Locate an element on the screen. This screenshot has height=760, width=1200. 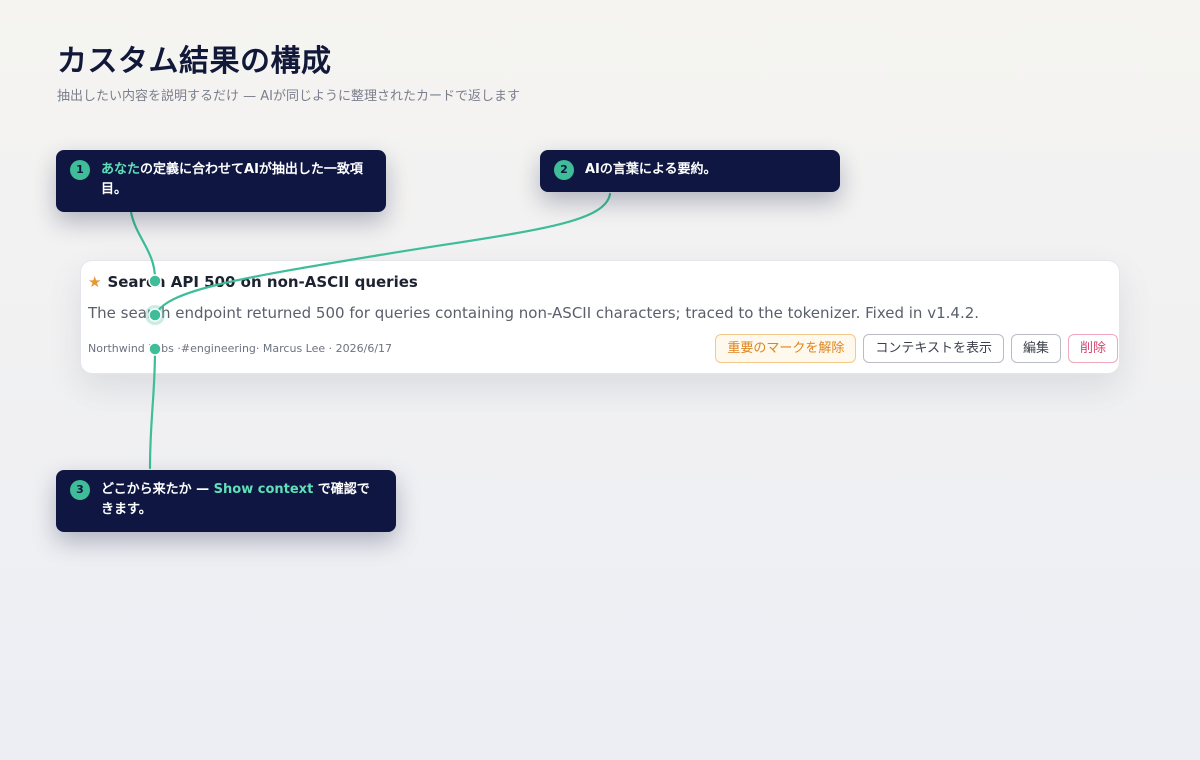
page-subtitle: 抽出したい内容を説明するだけ — AIが同じように整理されたカードで返します is located at coordinates (288, 96).